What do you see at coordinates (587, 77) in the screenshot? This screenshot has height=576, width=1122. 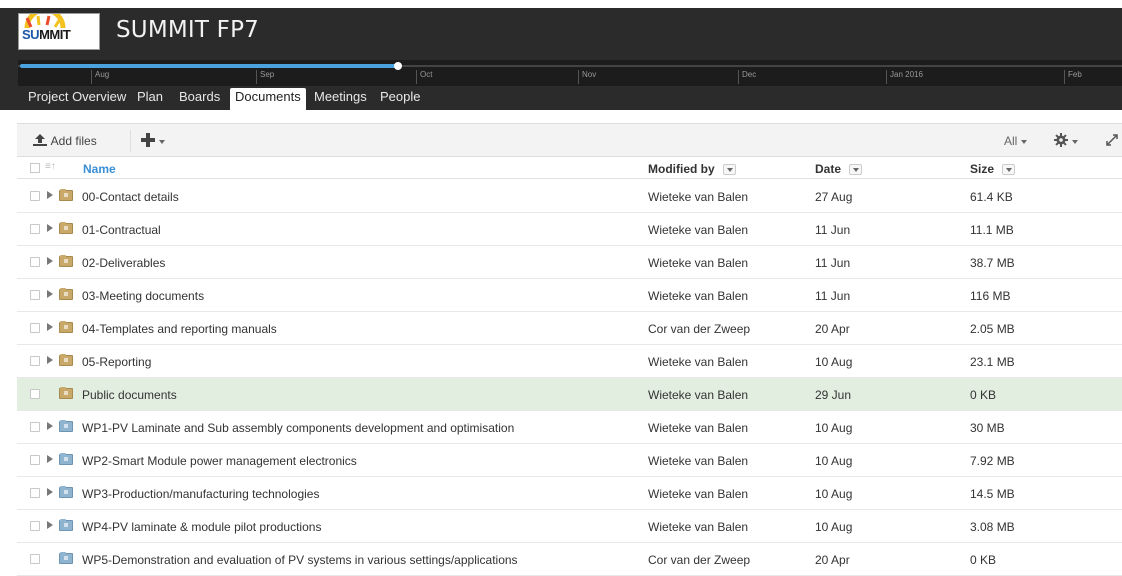 I see `timeline-month: Nov` at bounding box center [587, 77].